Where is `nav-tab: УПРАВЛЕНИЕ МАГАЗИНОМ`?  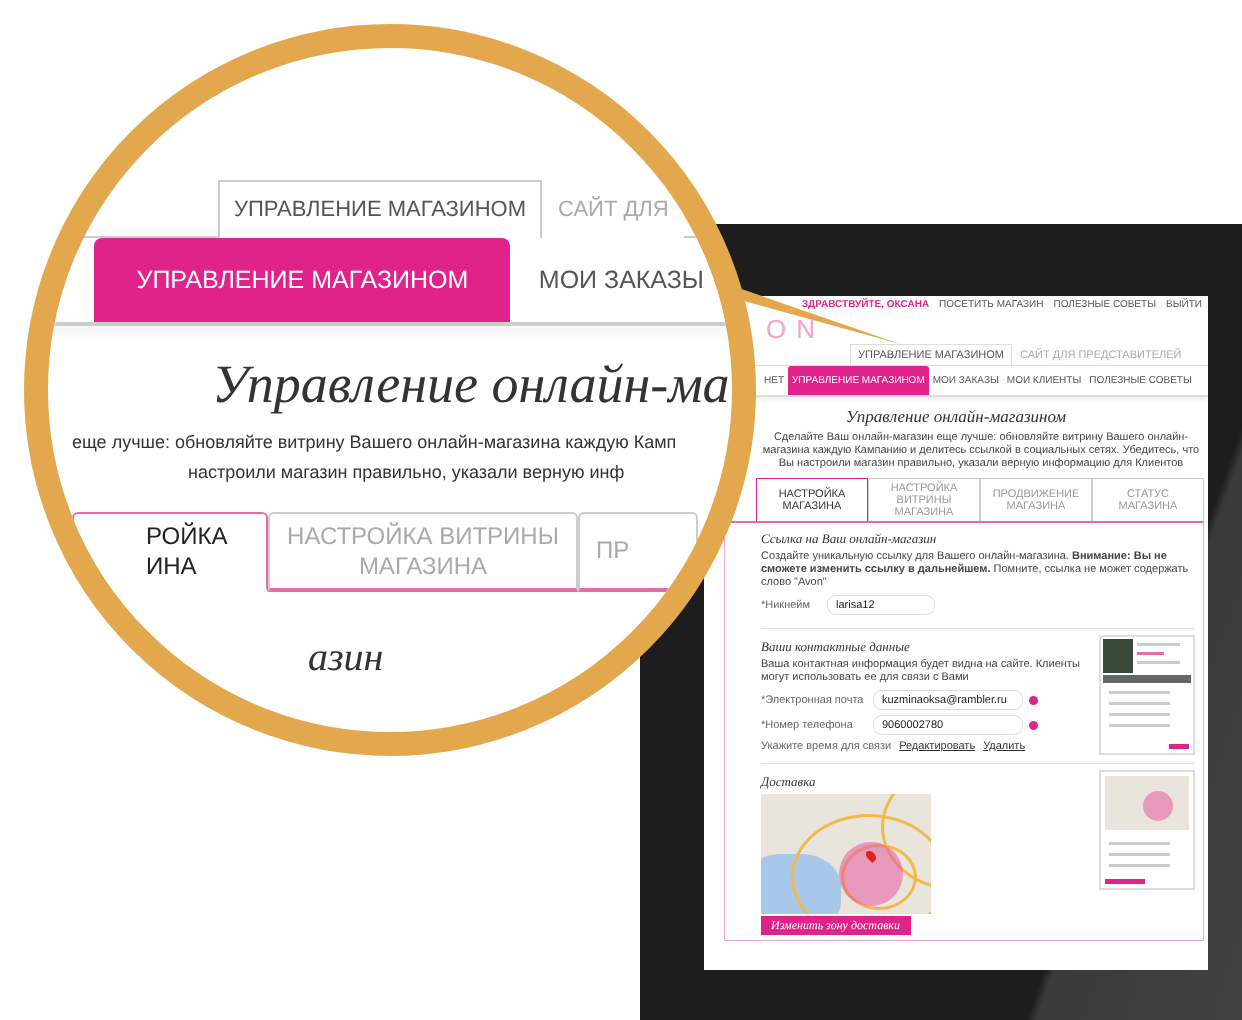 nav-tab: УПРАВЛЕНИЕ МАГАЗИНОМ is located at coordinates (302, 280).